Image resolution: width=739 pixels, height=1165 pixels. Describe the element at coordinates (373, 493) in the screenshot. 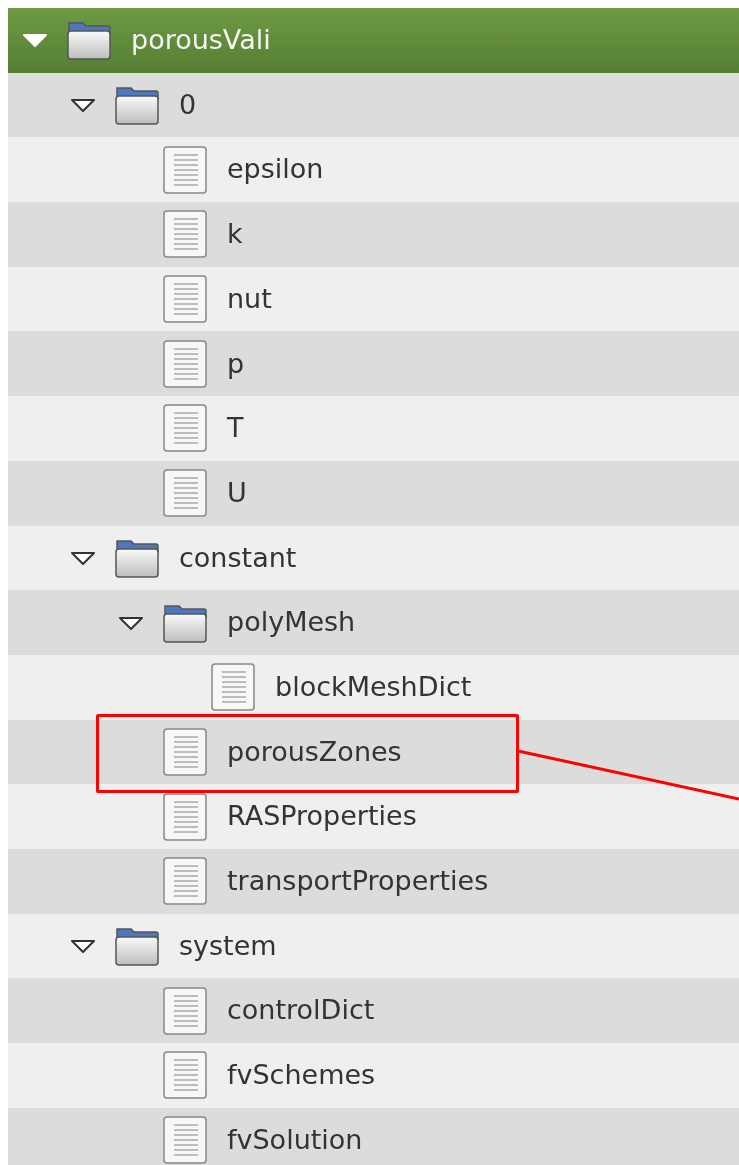

I see `tree-row: U` at that location.